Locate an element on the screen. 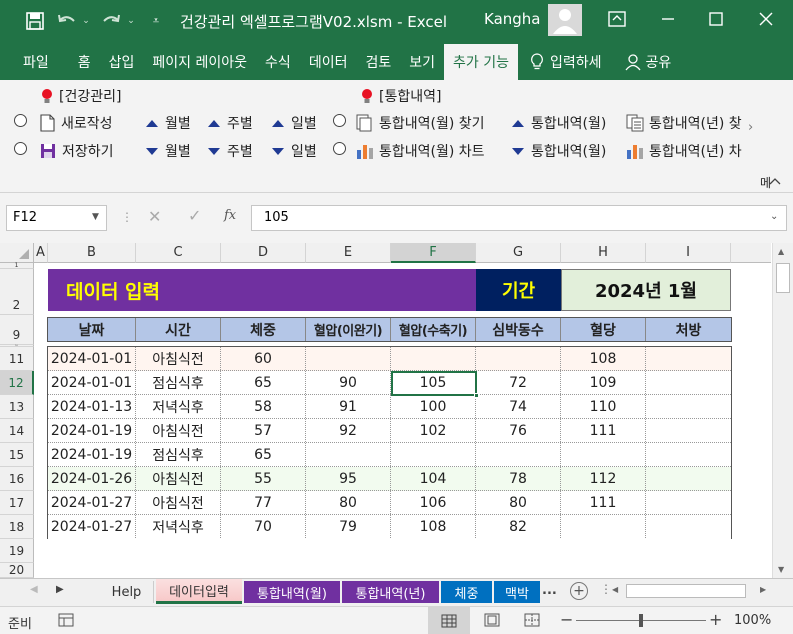 This screenshot has width=793, height=634. insert-function-icon: fx is located at coordinates (230, 215).